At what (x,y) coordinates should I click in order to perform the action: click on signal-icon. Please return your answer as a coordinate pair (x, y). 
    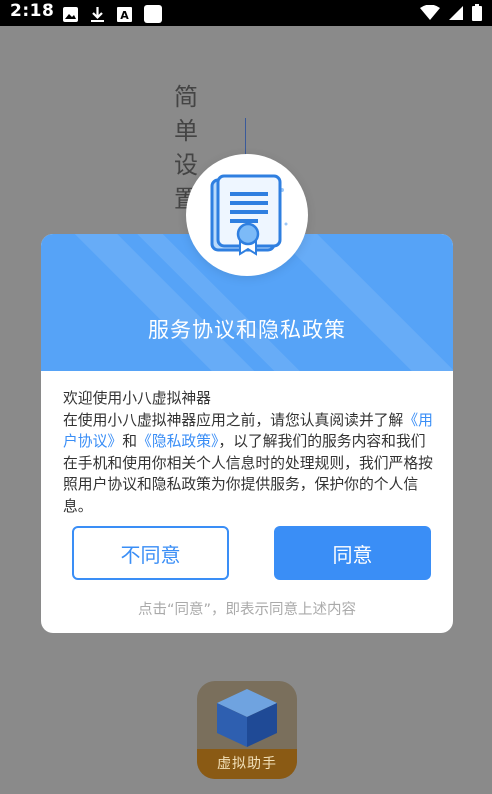
    Looking at the image, I should click on (456, 12).